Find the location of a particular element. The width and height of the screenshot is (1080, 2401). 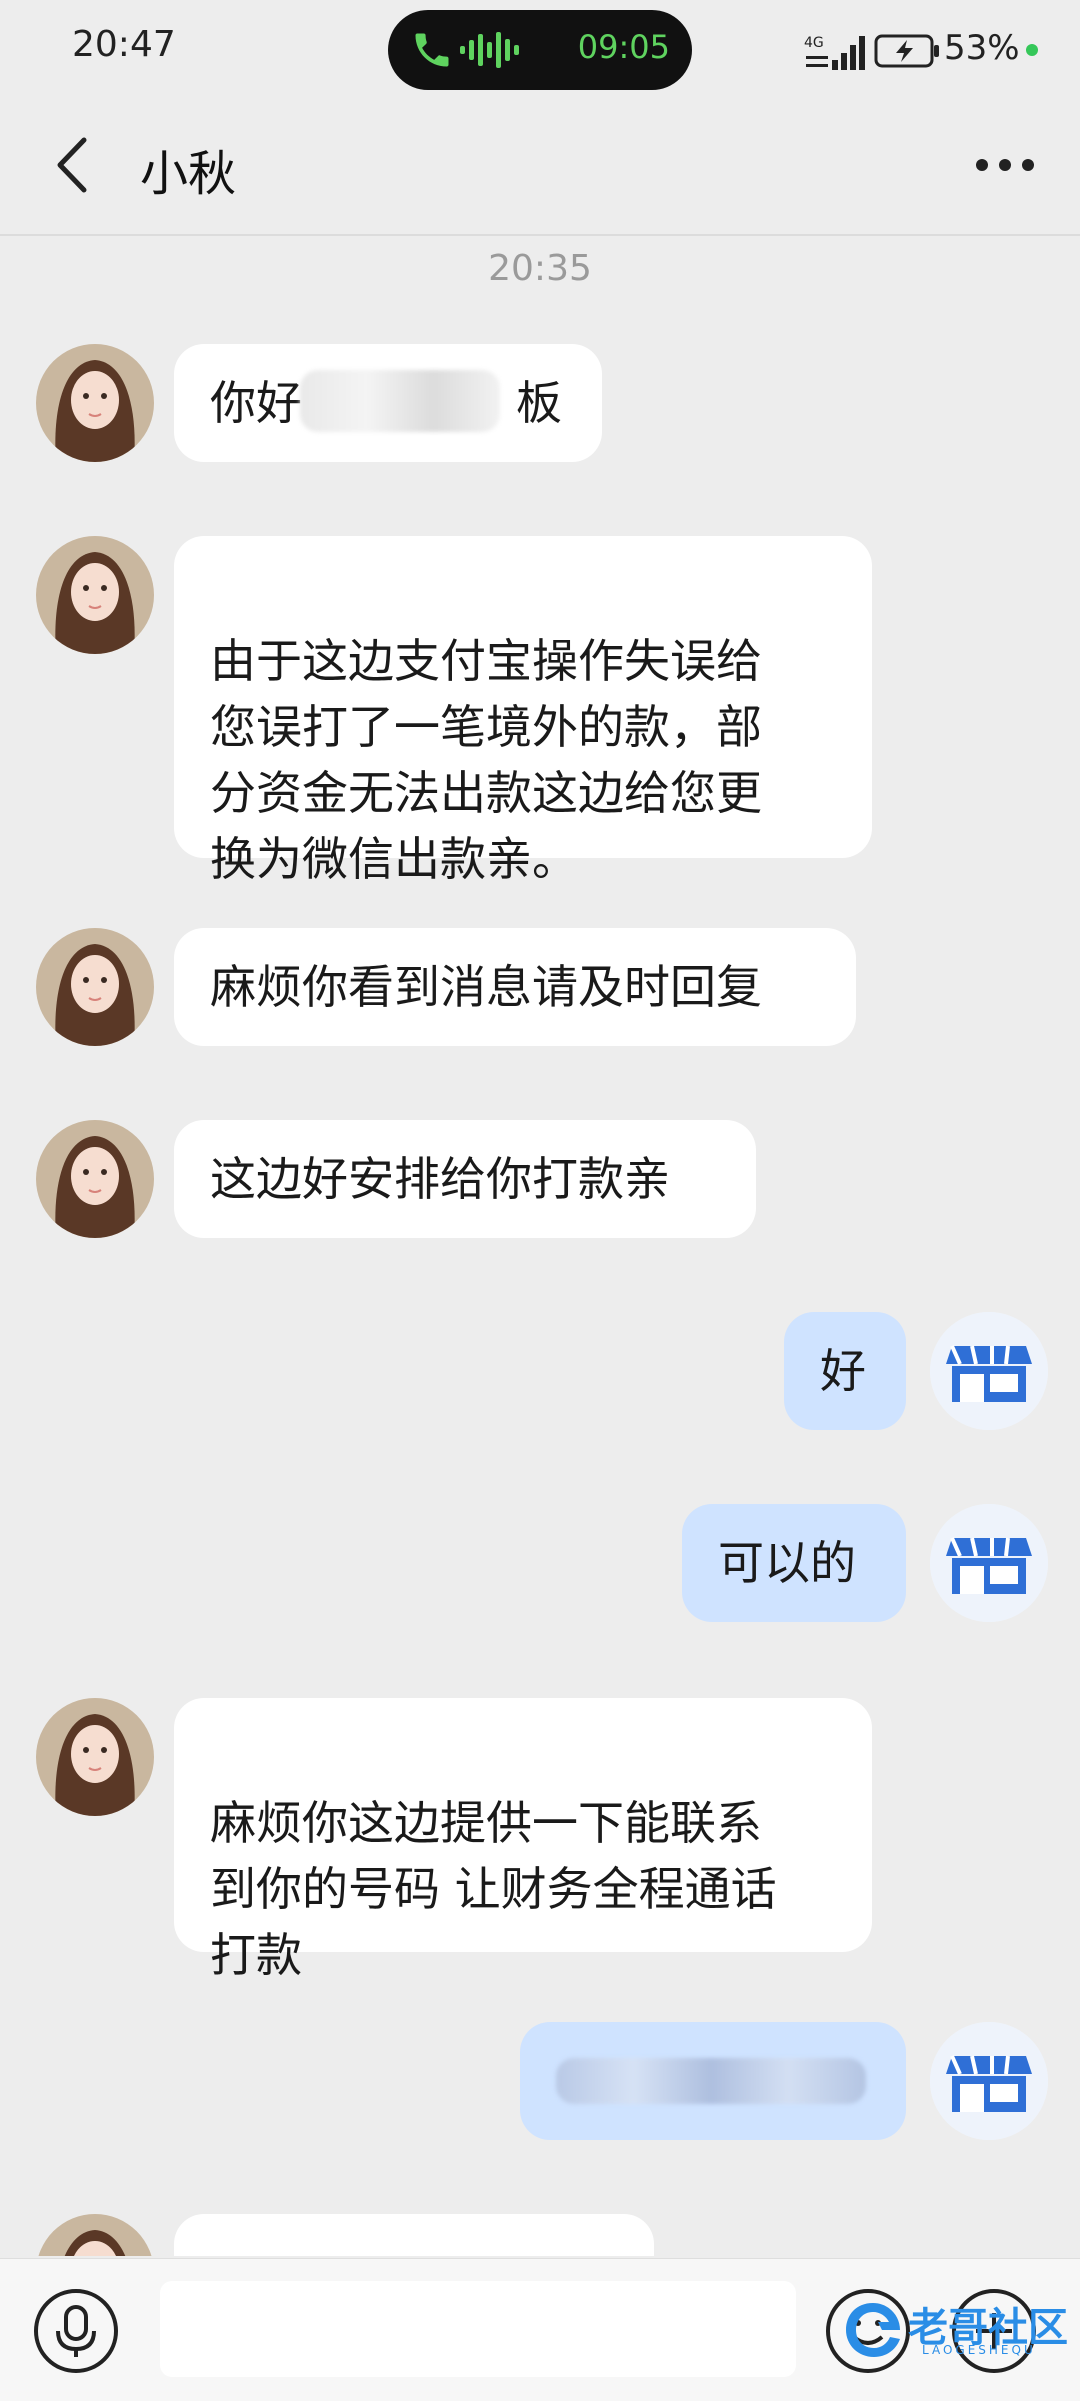

microphone-icon is located at coordinates (76, 2331).